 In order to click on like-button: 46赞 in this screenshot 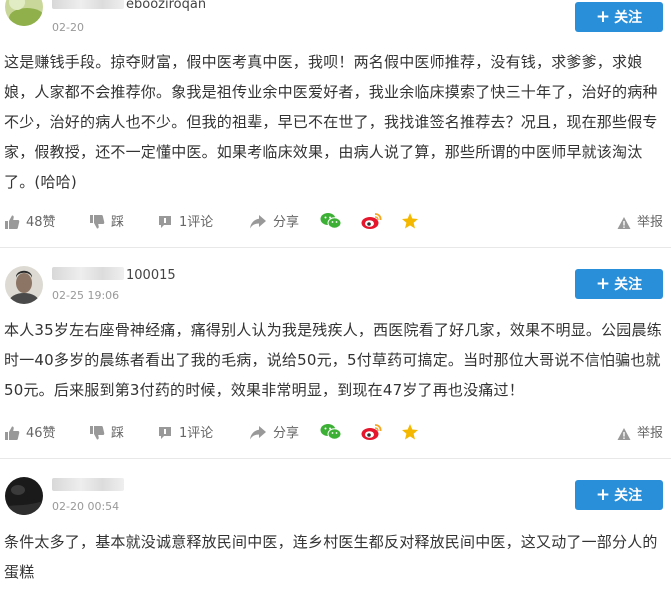, I will do `click(30, 434)`.